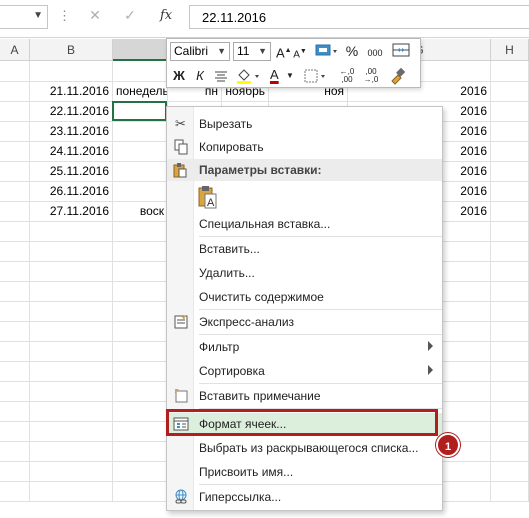  Describe the element at coordinates (252, 51) in the screenshot. I see `font-size-dropdown: 11 ▼` at that location.